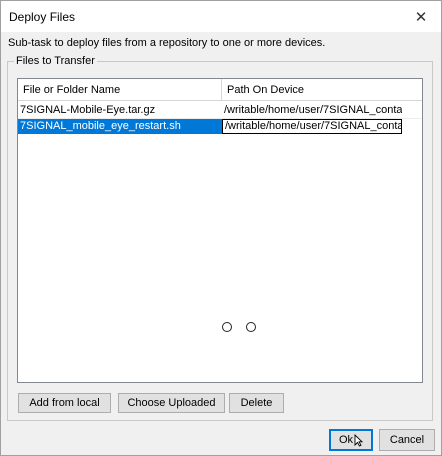 The height and width of the screenshot is (456, 442). Describe the element at coordinates (421, 16) in the screenshot. I see `close-icon: ✕` at that location.